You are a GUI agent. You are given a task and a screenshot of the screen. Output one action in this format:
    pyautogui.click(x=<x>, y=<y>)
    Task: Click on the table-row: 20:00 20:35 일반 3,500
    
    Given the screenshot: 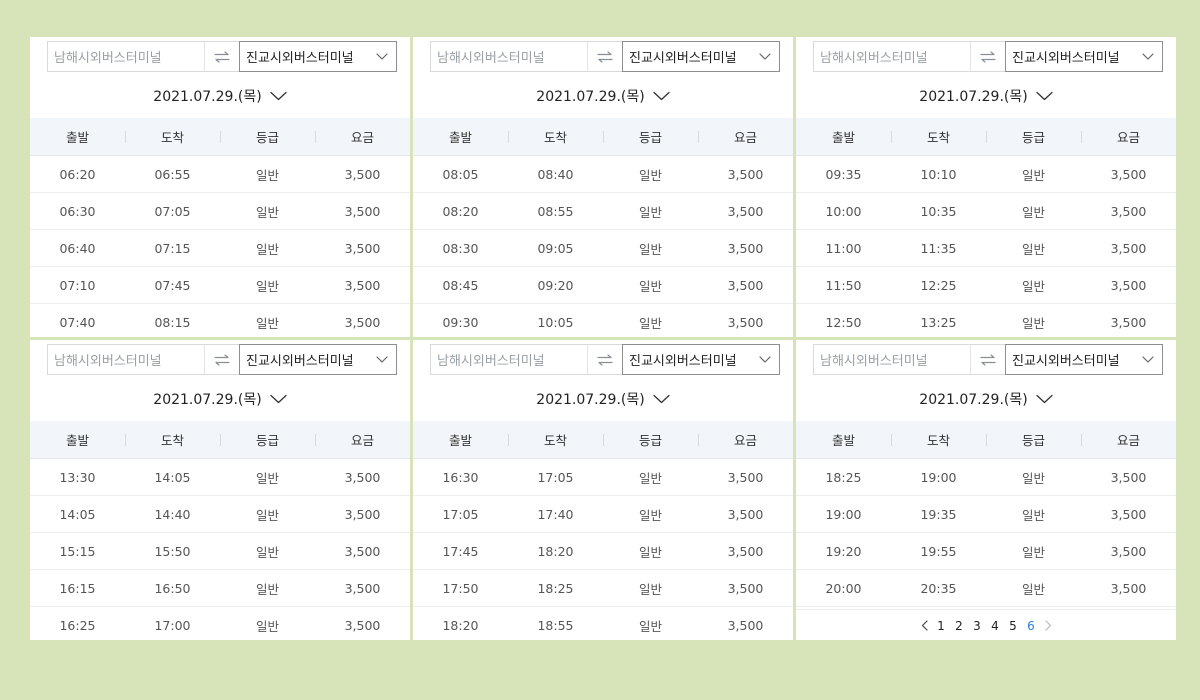 What is the action you would take?
    pyautogui.click(x=986, y=588)
    